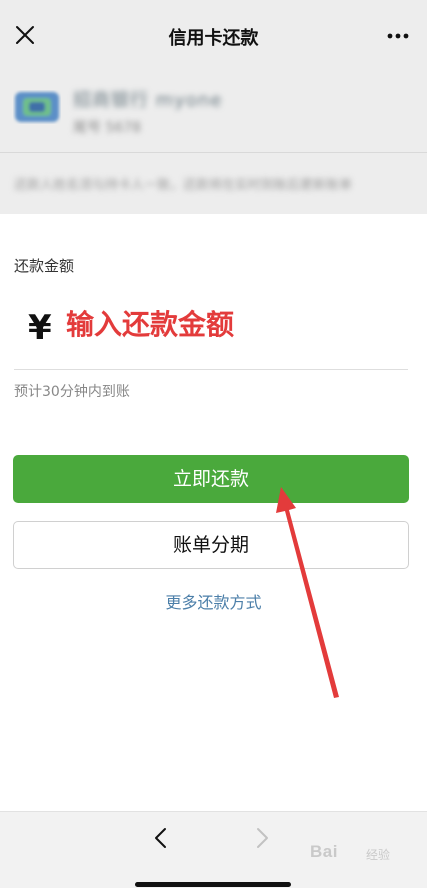 This screenshot has height=888, width=427. I want to click on page-title: 信用卡还款, so click(213, 38).